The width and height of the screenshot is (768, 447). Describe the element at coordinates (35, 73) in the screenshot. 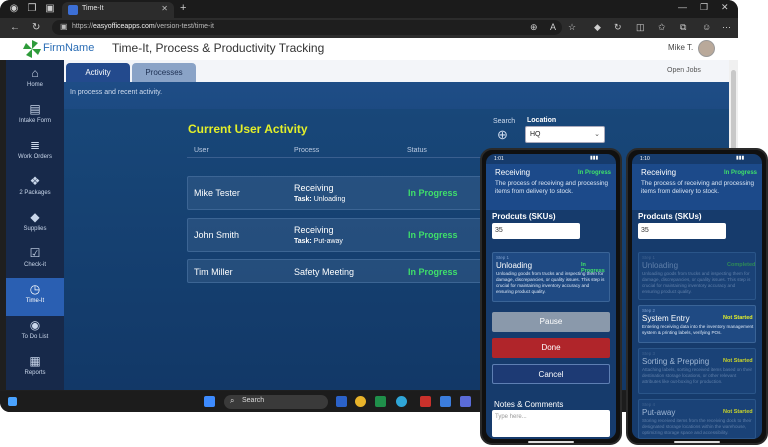

I see `home-icon: ⌂` at that location.